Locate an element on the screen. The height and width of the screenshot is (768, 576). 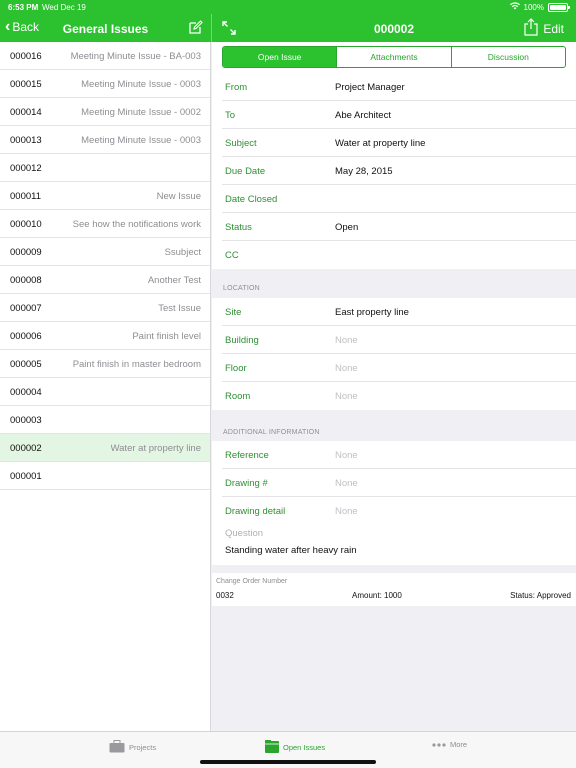
field-label: Floor is located at coordinates (236, 368).